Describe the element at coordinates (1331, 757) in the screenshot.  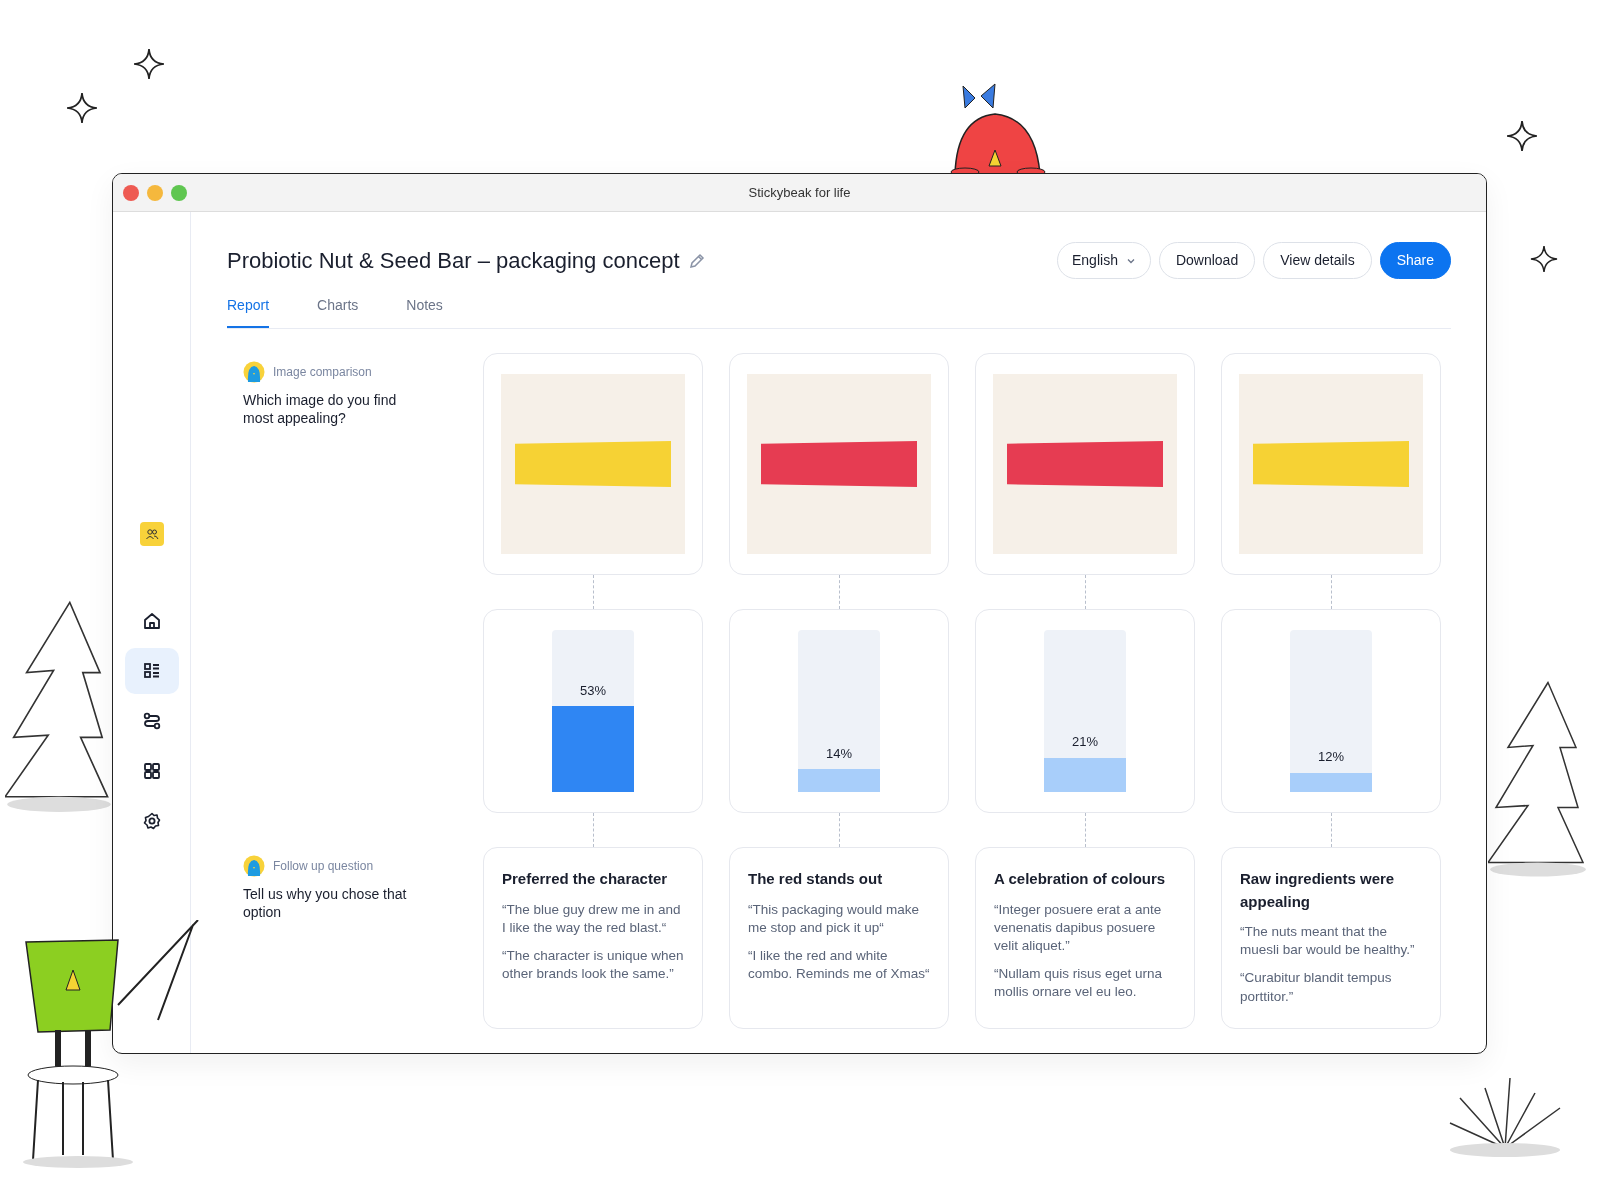
I see `percentage-label: 12%` at that location.